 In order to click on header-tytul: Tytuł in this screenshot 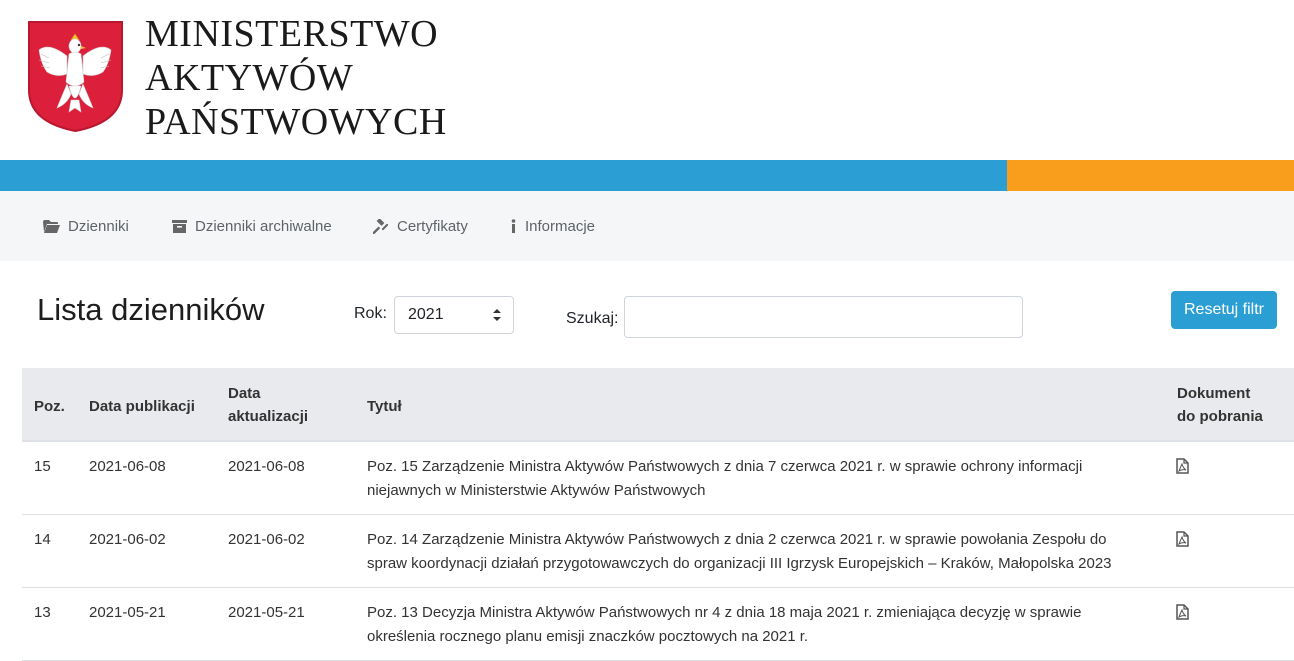, I will do `click(384, 406)`.